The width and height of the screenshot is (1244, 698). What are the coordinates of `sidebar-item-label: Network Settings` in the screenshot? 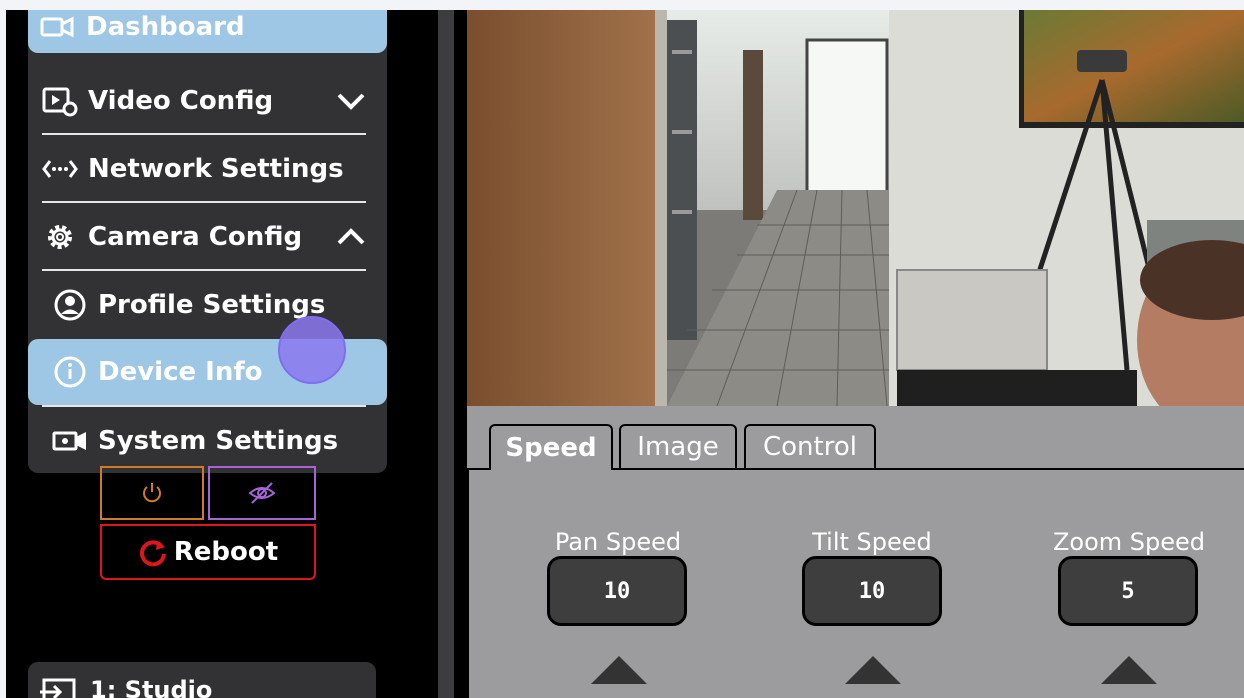 It's located at (216, 169).